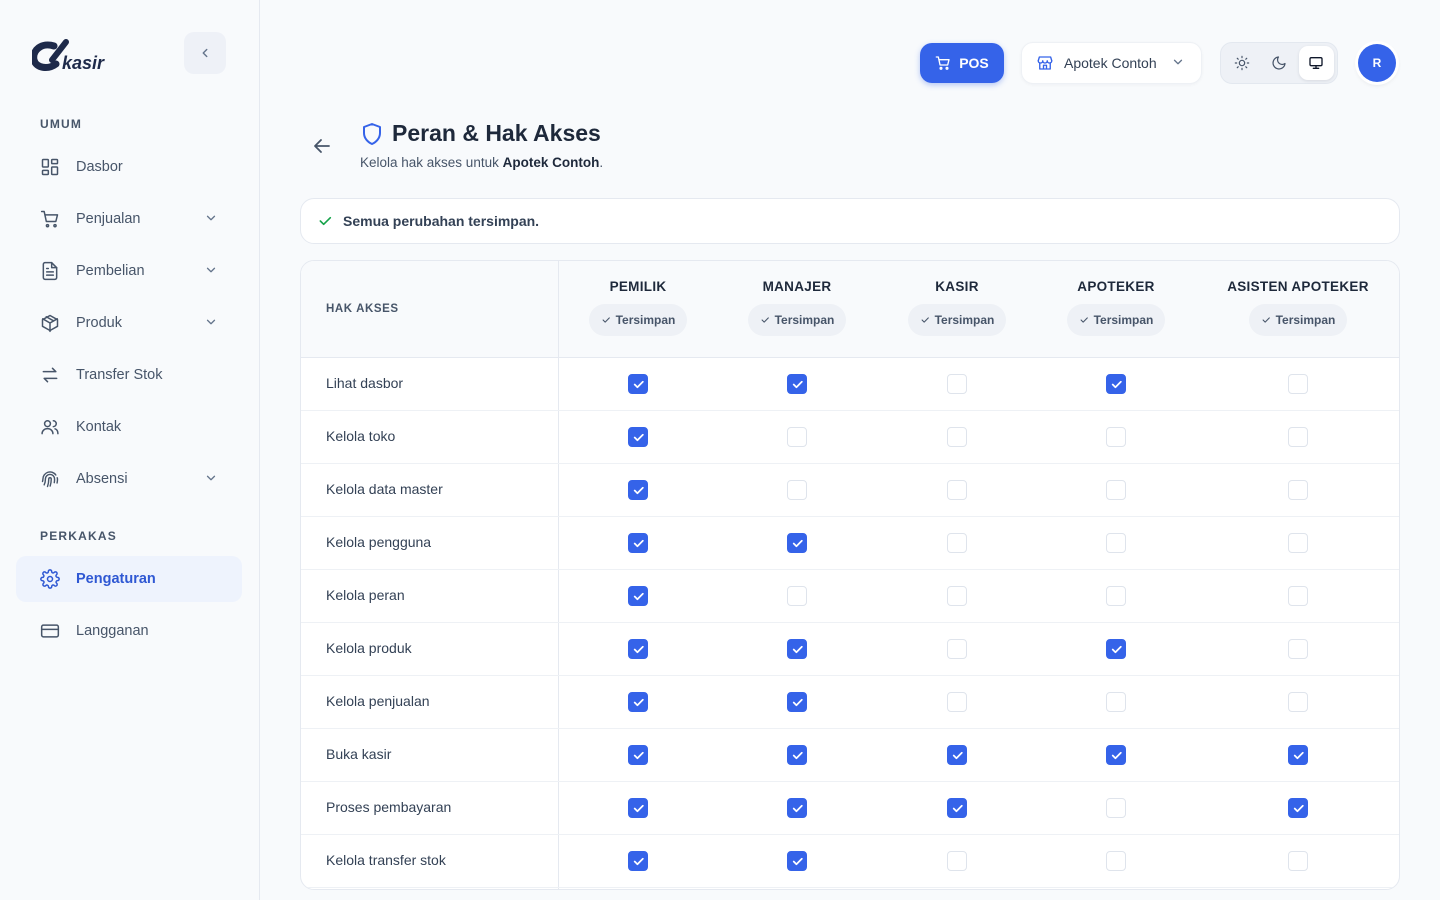 This screenshot has height=900, width=1440. I want to click on sidebar-item-dasbor: Dasbor, so click(129, 167).